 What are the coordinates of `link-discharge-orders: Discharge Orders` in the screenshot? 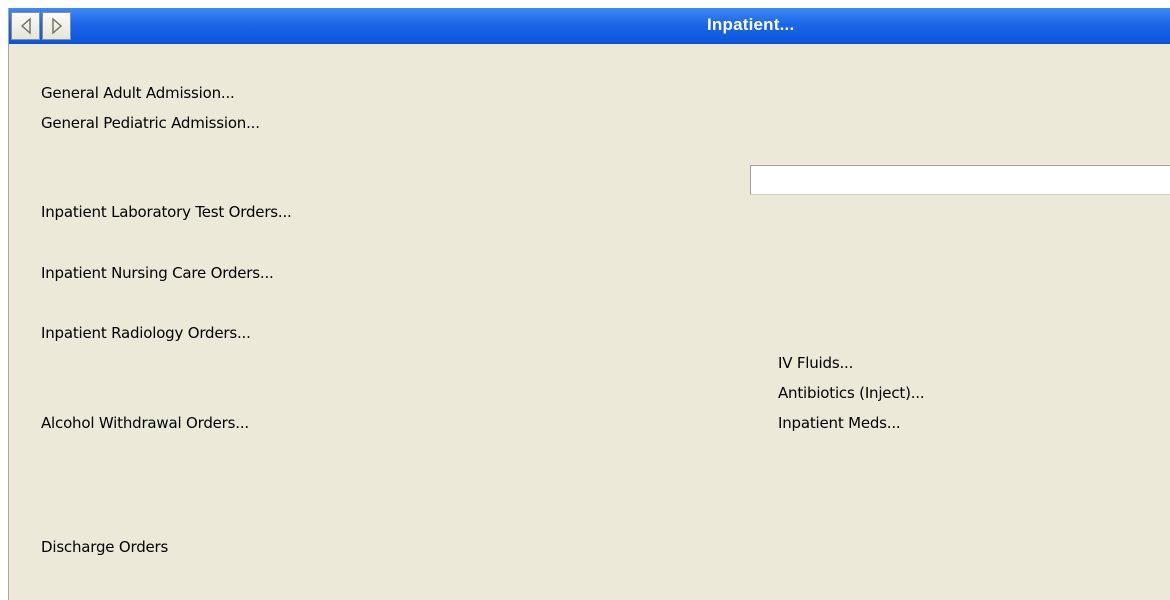 It's located at (104, 547).